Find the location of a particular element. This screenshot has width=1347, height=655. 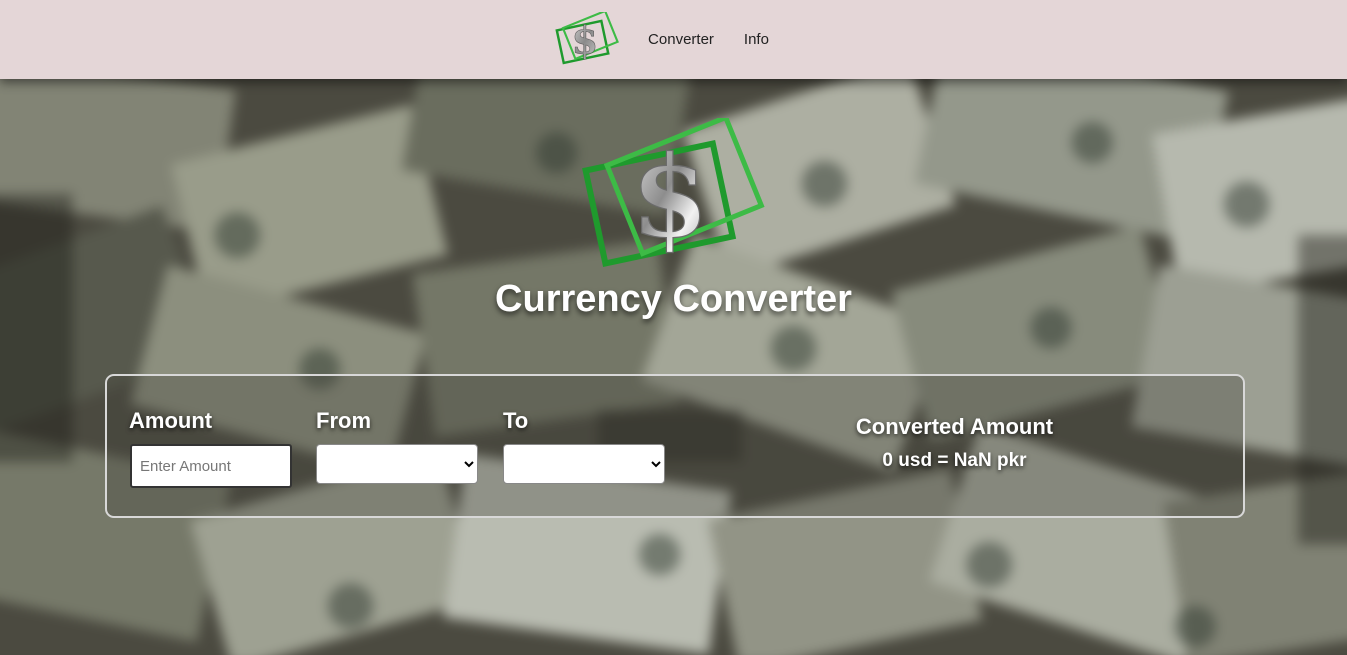

to-currency-select is located at coordinates (584, 464).